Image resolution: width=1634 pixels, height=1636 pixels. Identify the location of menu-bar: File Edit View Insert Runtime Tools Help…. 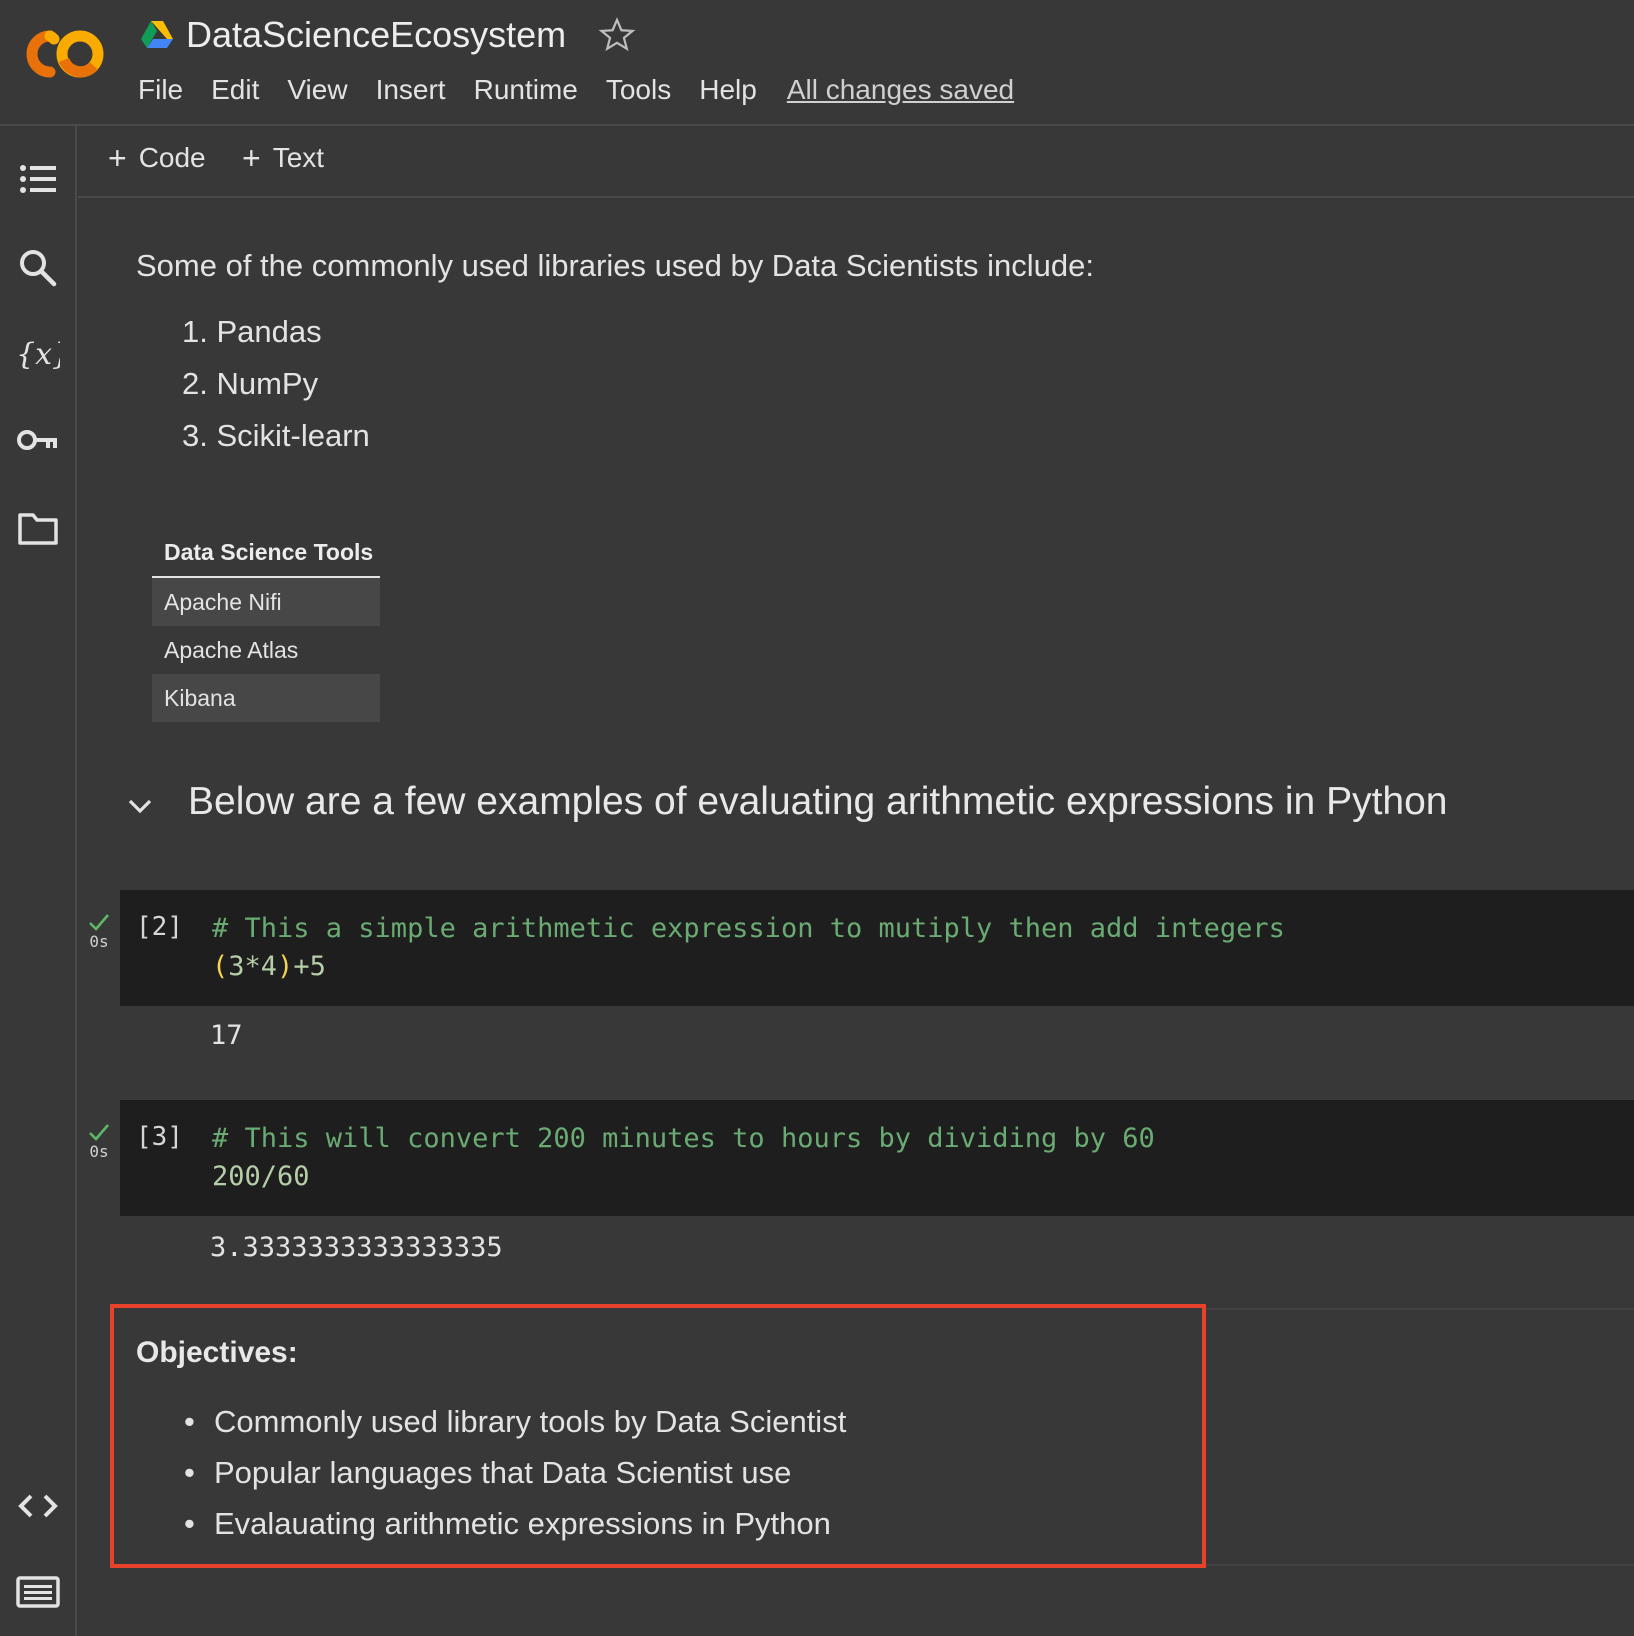
(576, 90).